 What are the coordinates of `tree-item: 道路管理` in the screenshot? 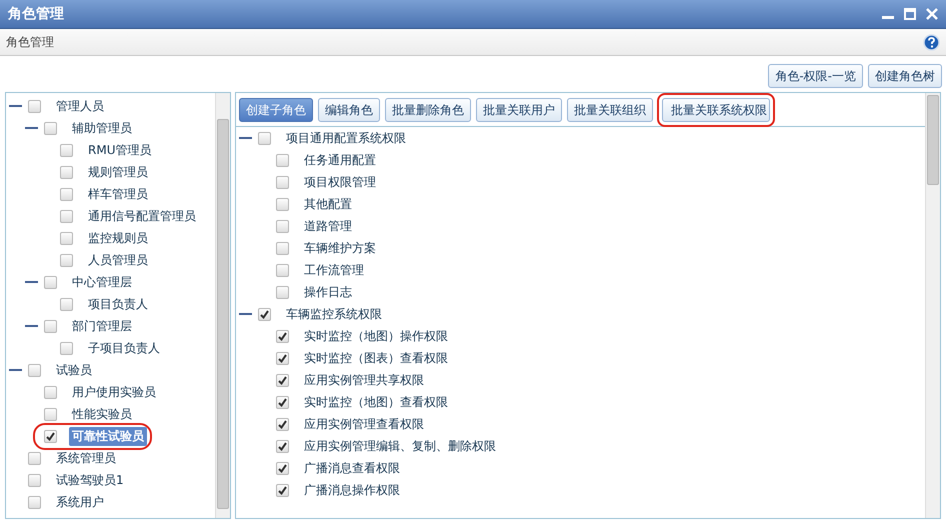 It's located at (328, 226).